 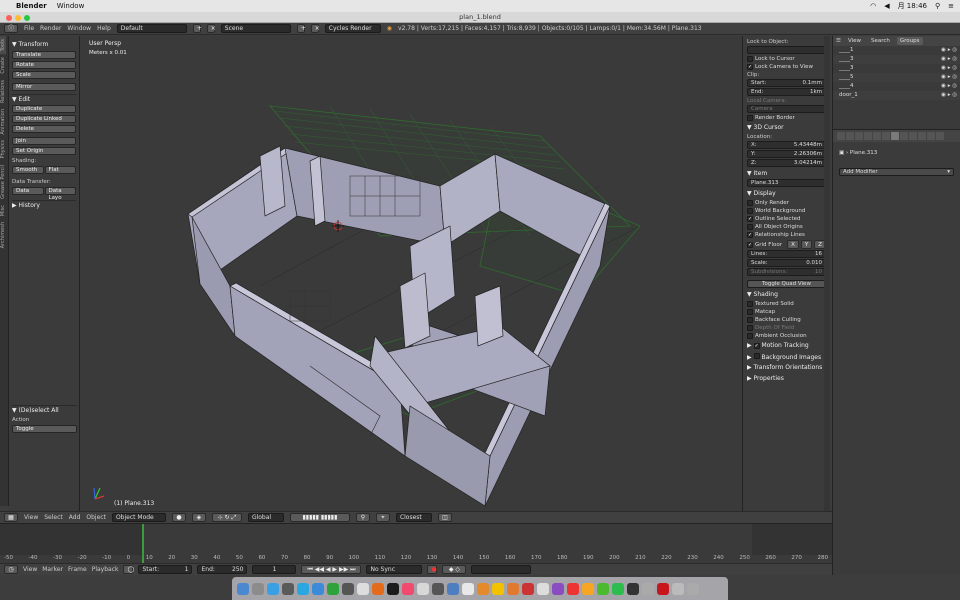 What do you see at coordinates (197, 28) in the screenshot?
I see `add-layout-button: +` at bounding box center [197, 28].